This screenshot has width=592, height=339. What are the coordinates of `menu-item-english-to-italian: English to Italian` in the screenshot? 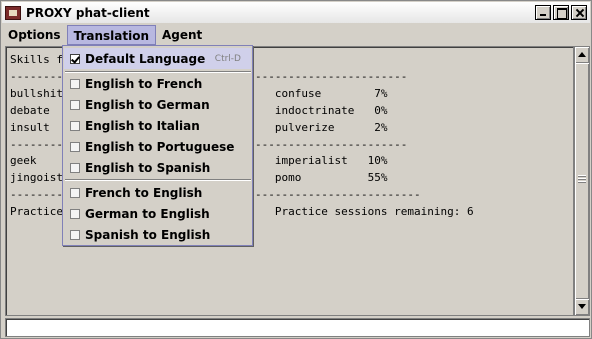 It's located at (157, 125).